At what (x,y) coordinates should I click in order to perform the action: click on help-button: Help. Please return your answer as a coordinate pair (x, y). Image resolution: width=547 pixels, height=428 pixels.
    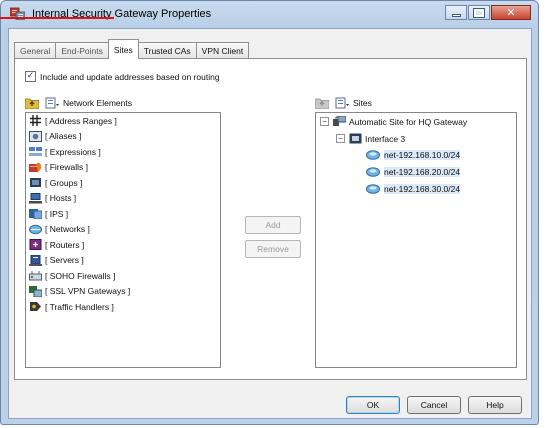
    Looking at the image, I should click on (495, 405).